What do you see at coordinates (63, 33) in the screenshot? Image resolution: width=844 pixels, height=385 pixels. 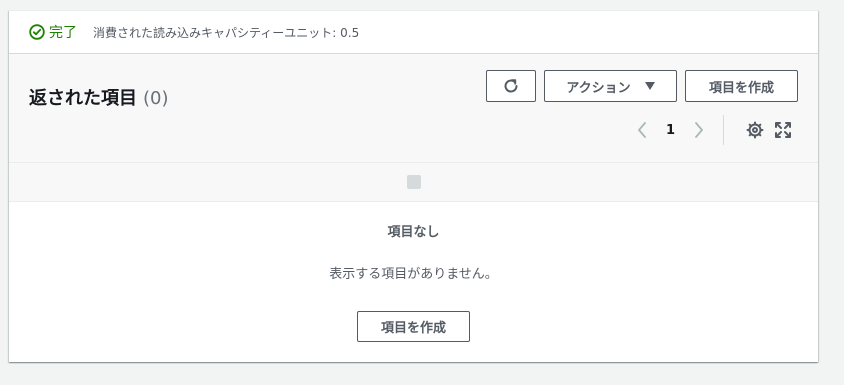 I see `status-label: 完了` at bounding box center [63, 33].